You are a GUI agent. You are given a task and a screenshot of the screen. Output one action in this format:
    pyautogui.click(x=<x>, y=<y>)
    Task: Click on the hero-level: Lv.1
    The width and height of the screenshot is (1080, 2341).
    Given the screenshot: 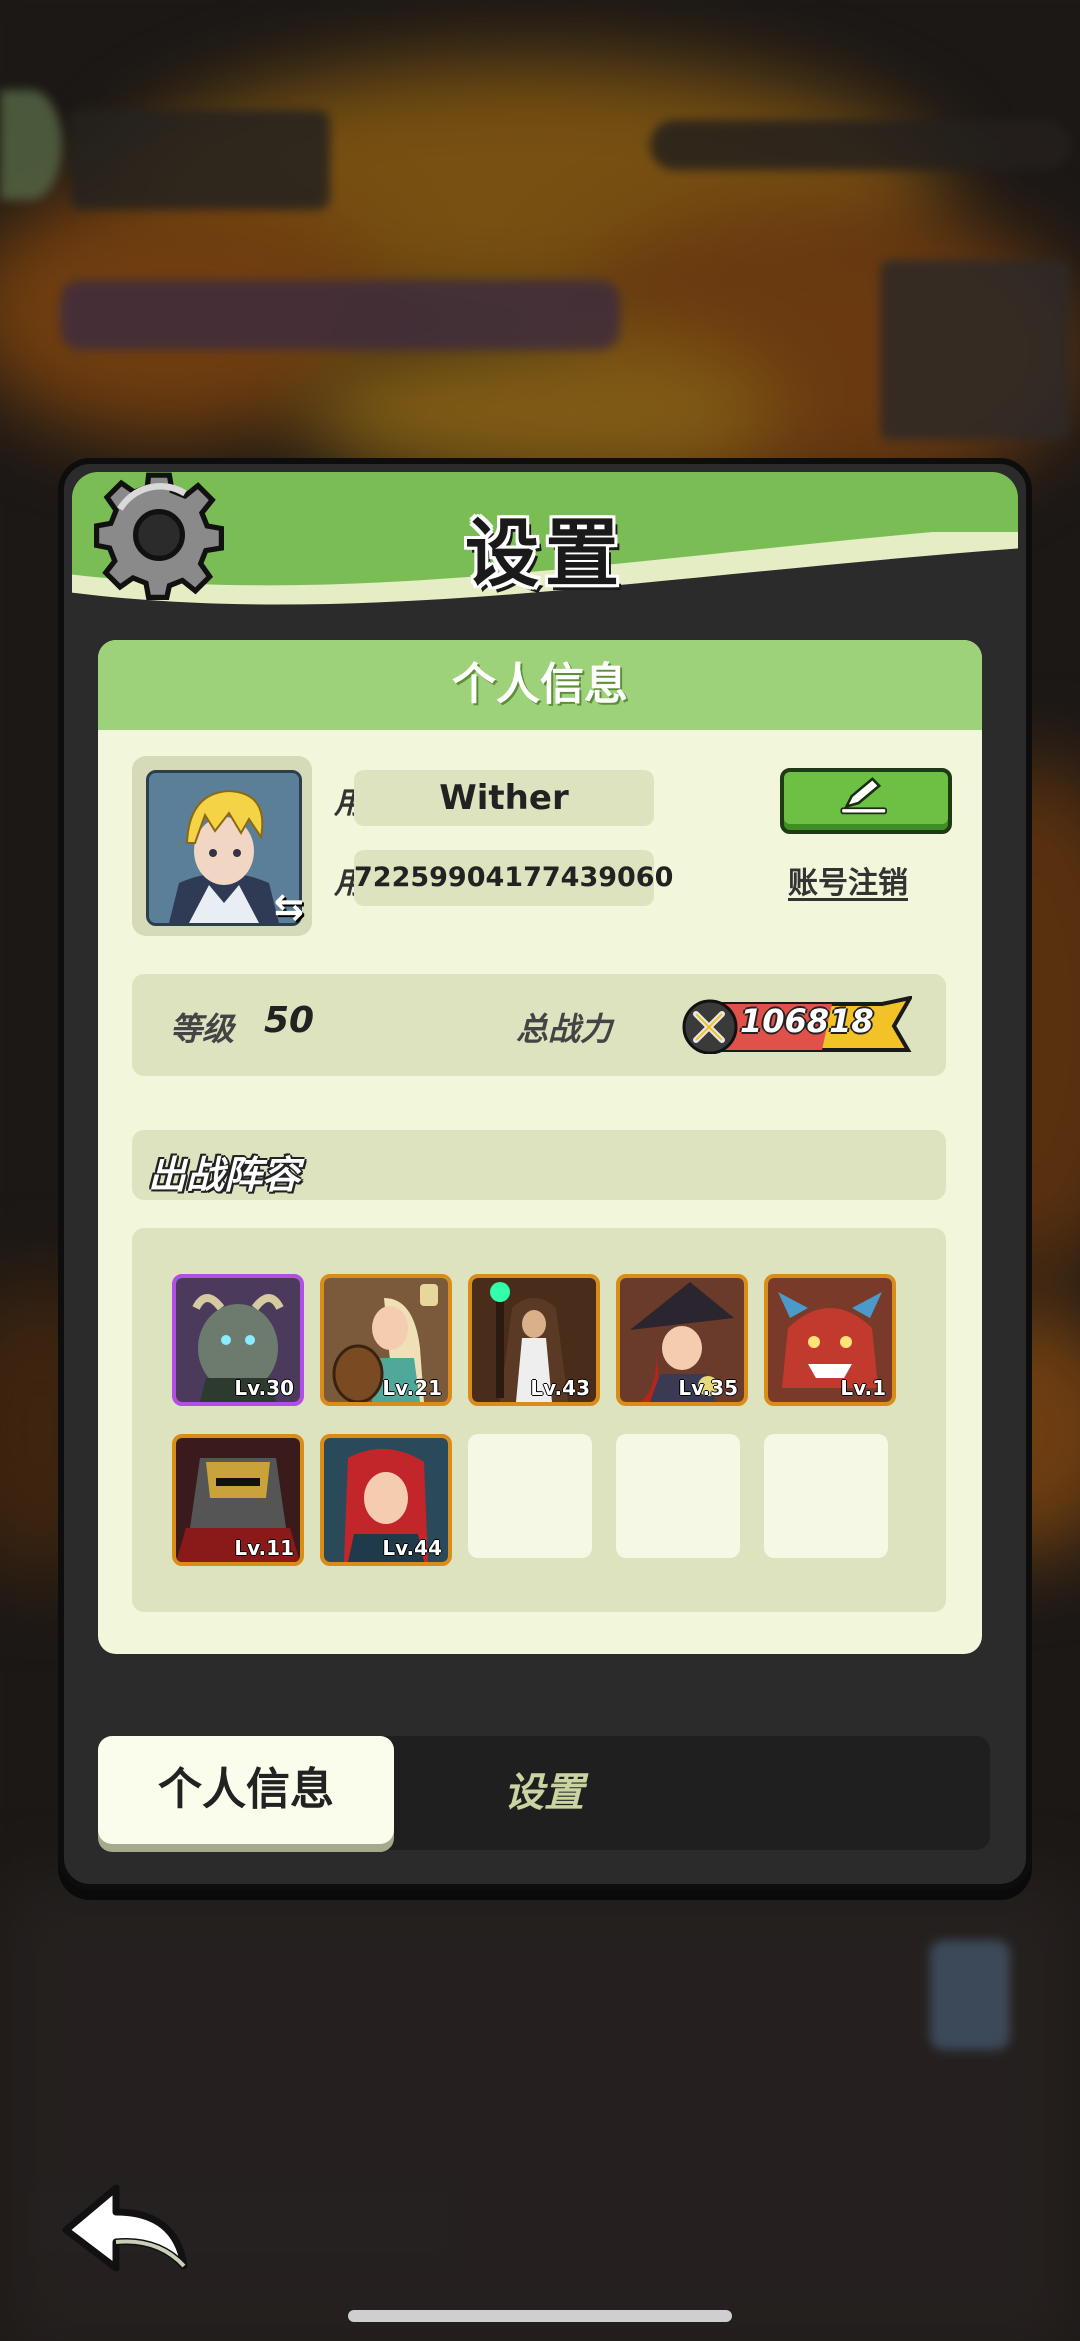 What is the action you would take?
    pyautogui.click(x=863, y=1388)
    